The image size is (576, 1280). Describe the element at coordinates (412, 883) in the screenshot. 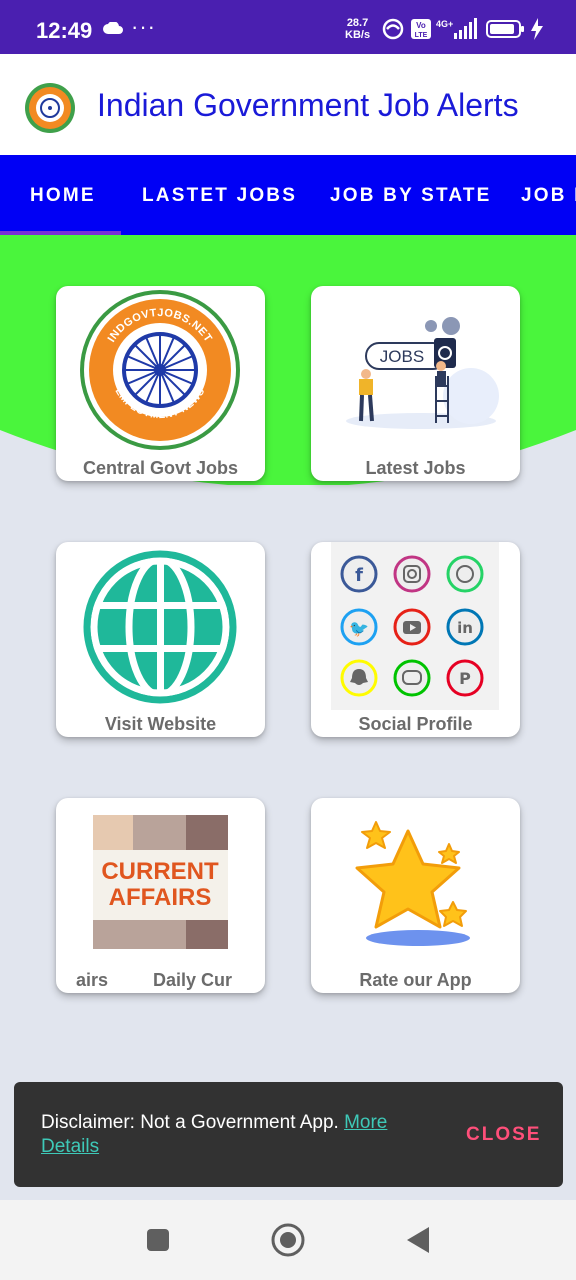

I see `star-rating-icon` at that location.